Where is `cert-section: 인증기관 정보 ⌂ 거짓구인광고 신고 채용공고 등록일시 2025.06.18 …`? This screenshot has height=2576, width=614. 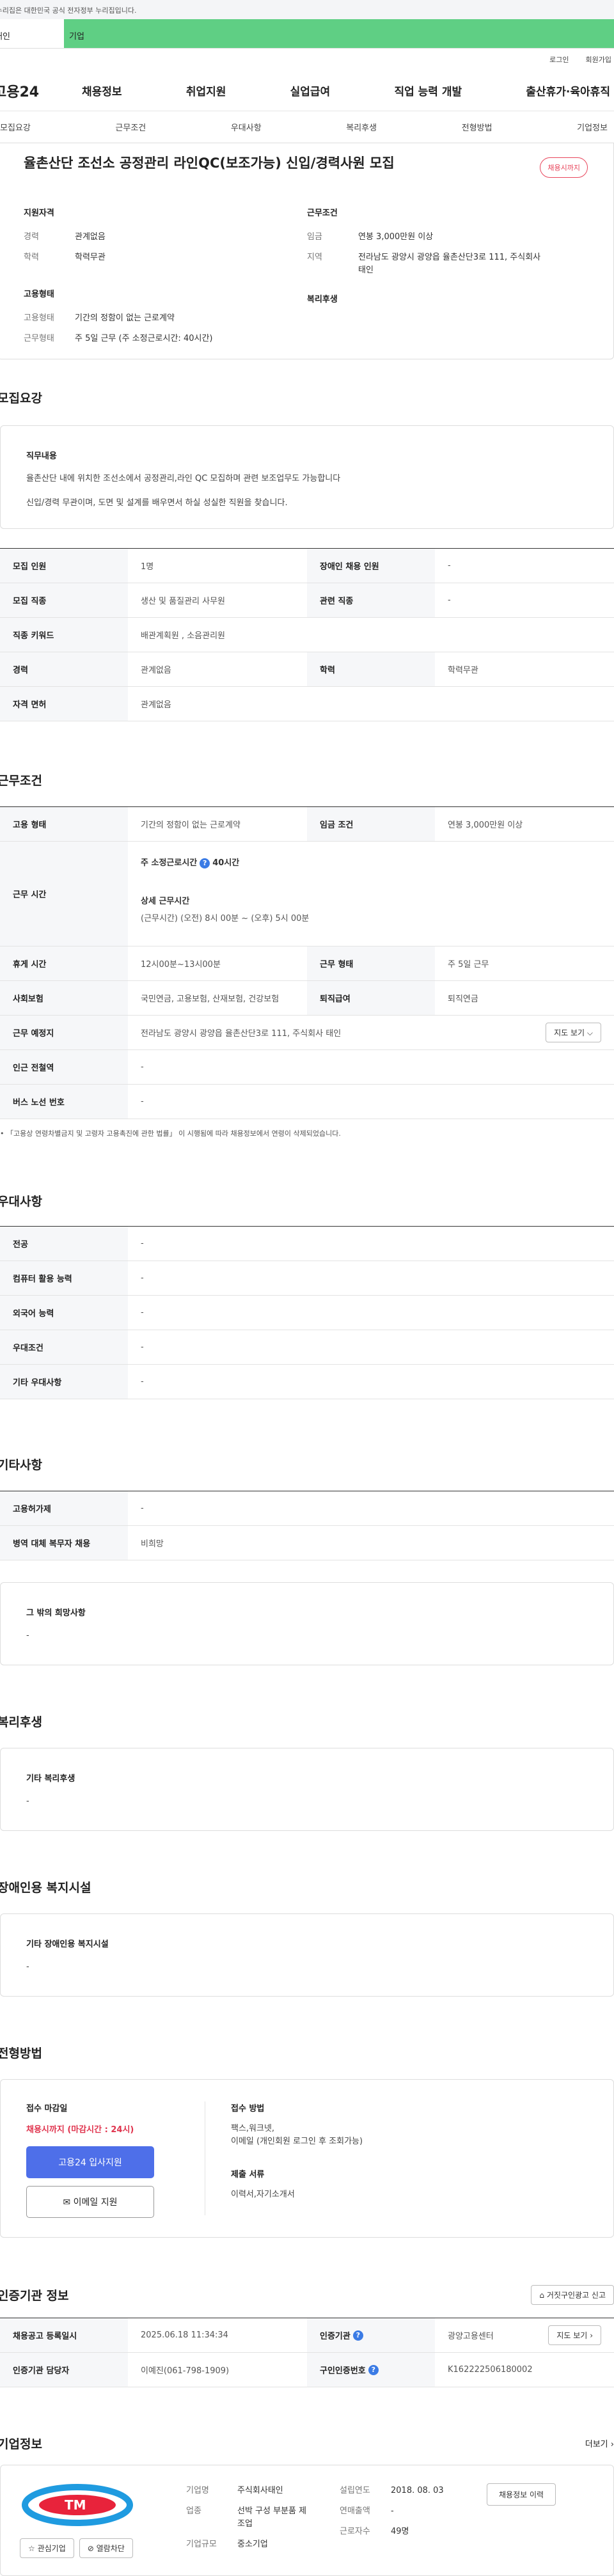
cert-section: 인증기관 정보 ⌂ 거짓구인광고 신고 채용공고 등록일시 2025.06.18 … is located at coordinates (307, 2336).